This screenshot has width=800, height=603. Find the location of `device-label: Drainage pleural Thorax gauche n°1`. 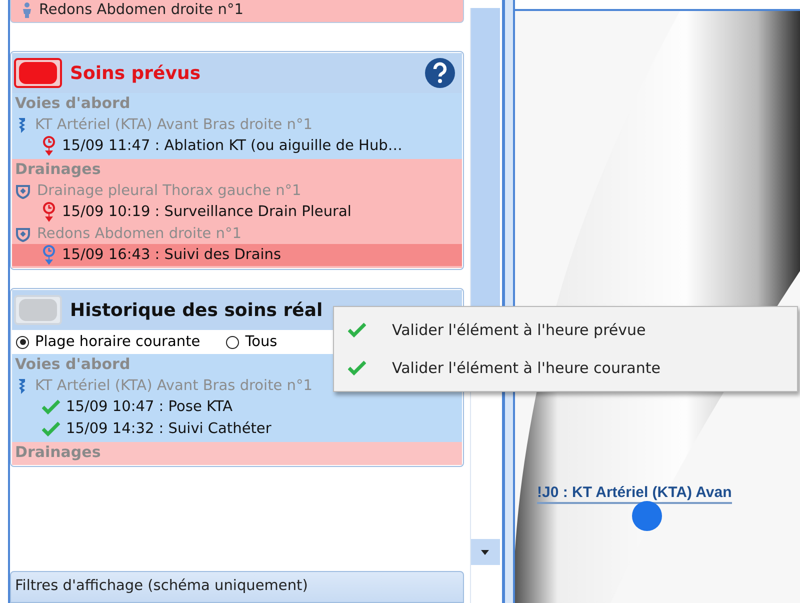

device-label: Drainage pleural Thorax gauche n°1 is located at coordinates (169, 190).